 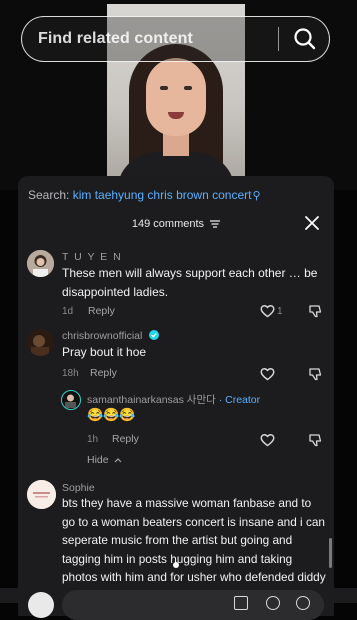 I want to click on eye-right, so click(x=188, y=88).